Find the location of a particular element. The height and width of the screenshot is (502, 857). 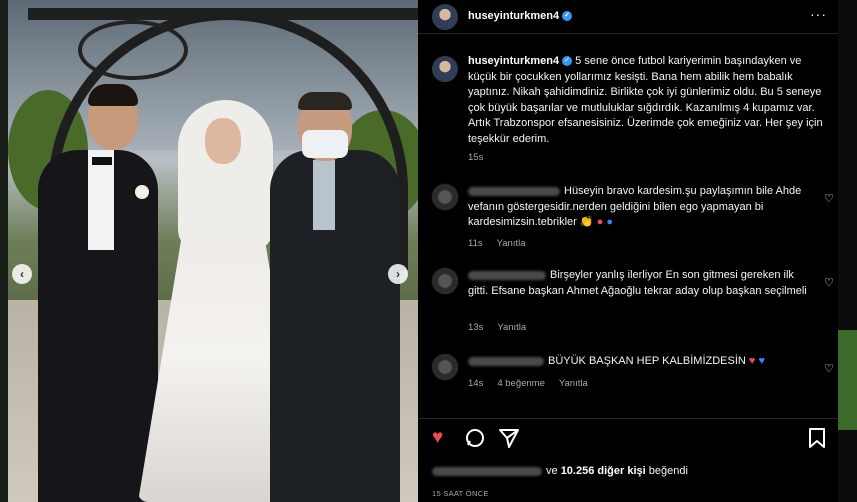

next-photo-button: › is located at coordinates (398, 274).